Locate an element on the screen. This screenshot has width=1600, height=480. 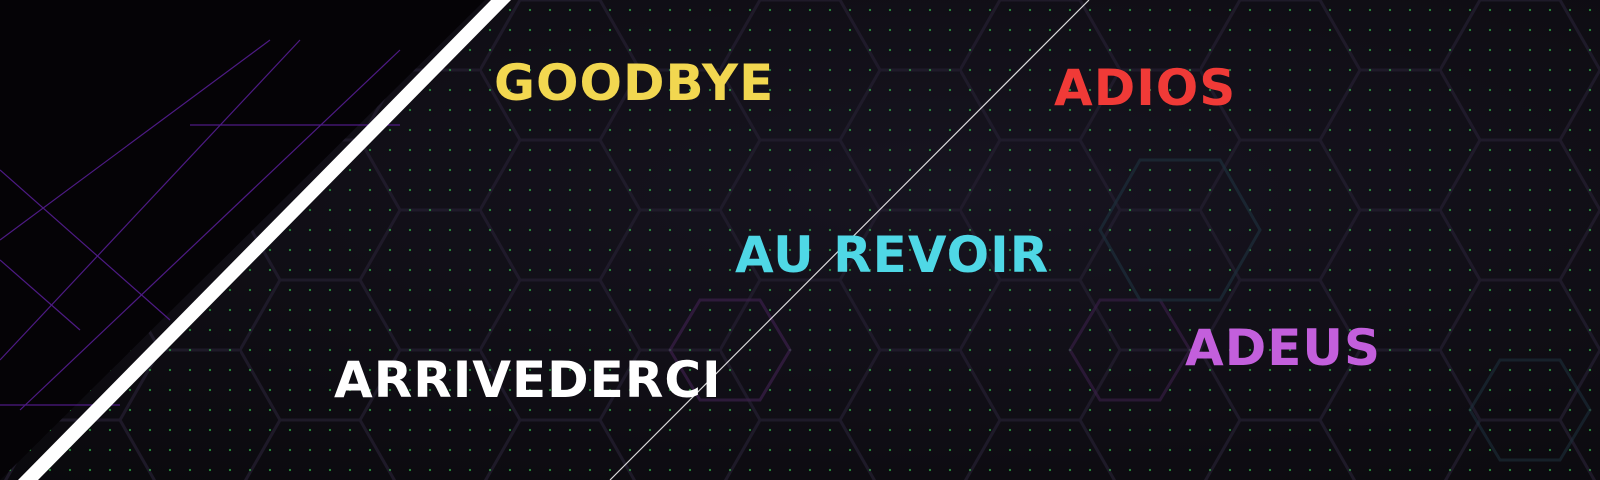
word-arrivederci: ARRIVEDERCI is located at coordinates (528, 380).